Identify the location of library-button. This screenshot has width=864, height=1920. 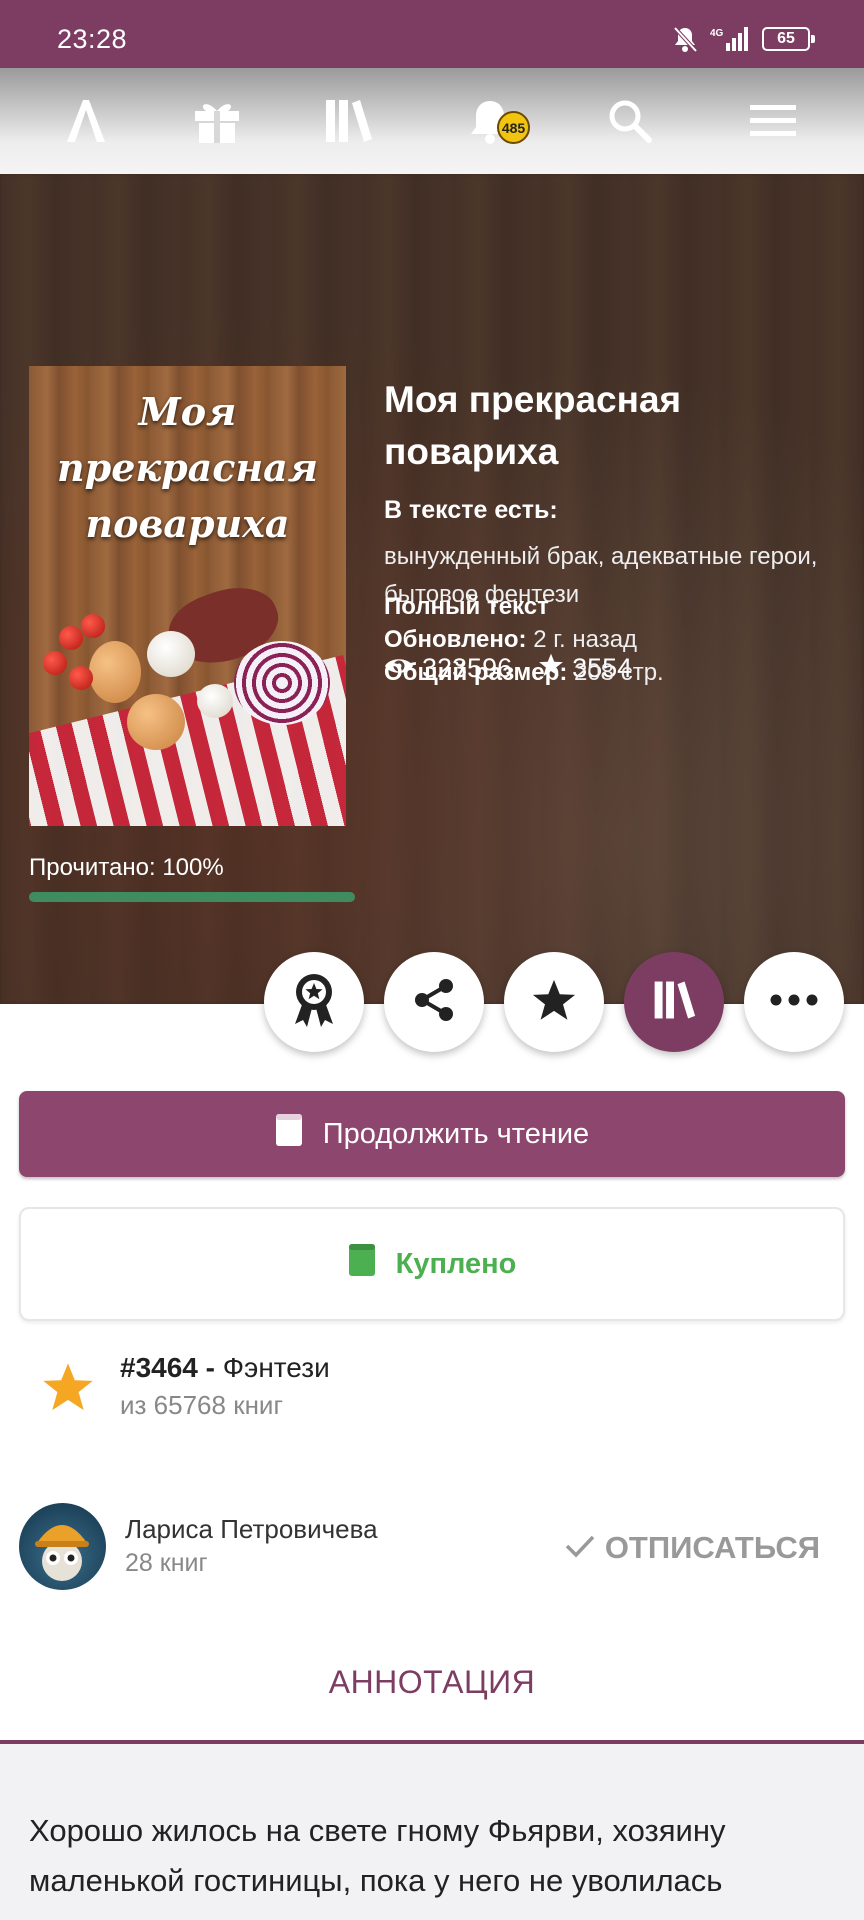
(674, 1002).